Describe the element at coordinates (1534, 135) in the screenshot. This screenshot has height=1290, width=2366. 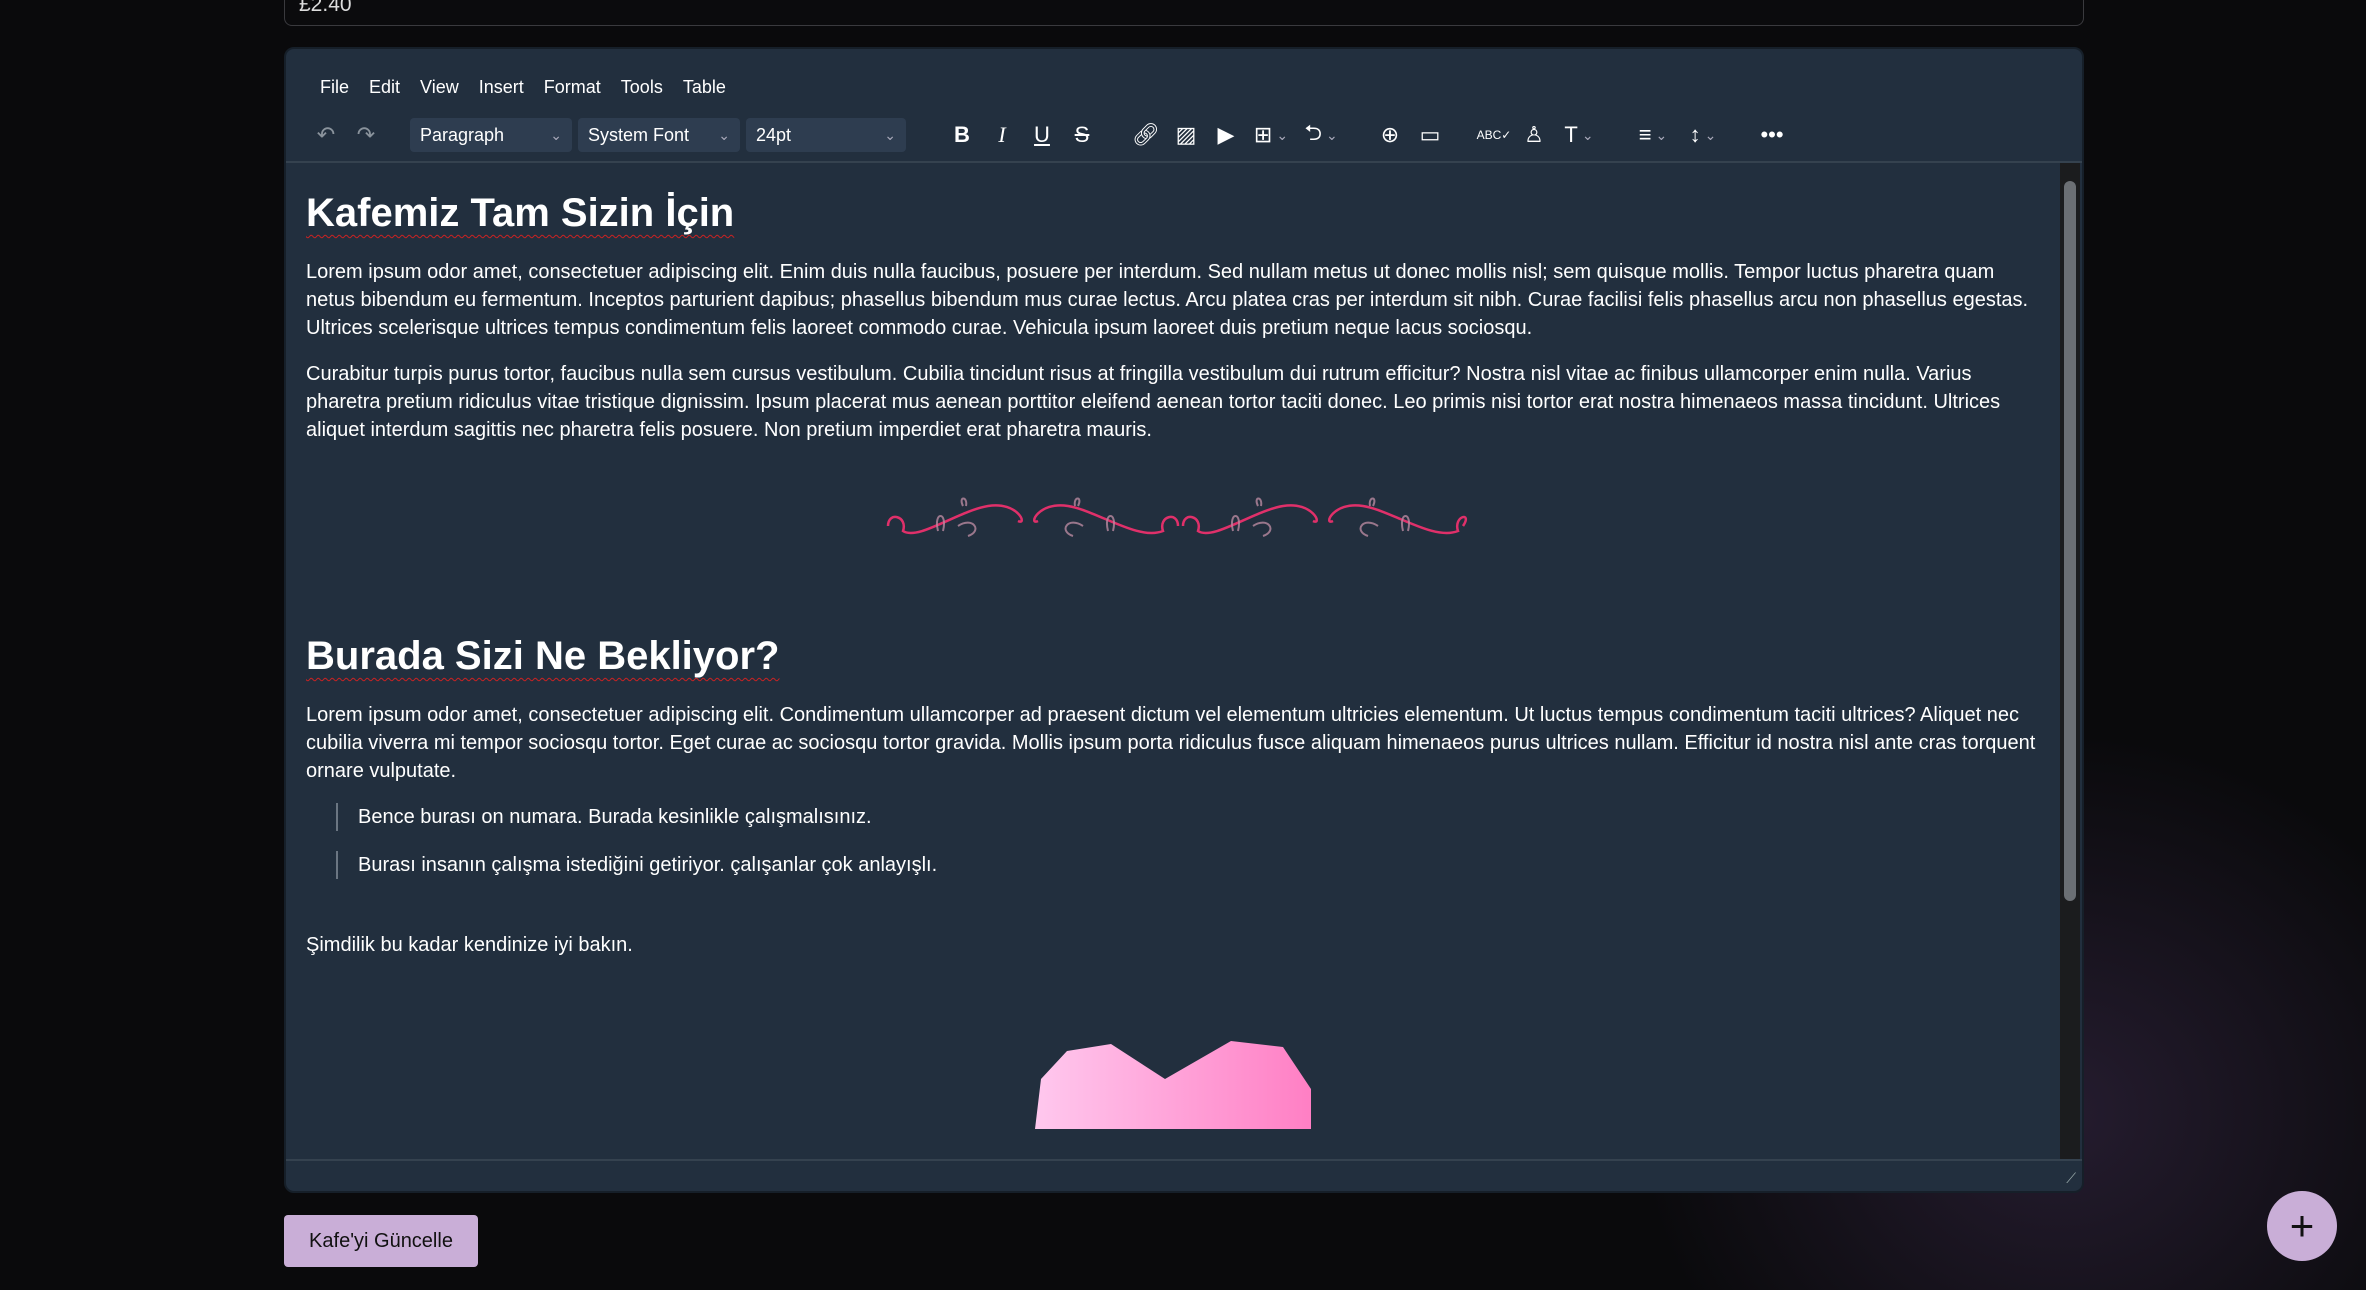
I see `accessibility-icon: ♙` at that location.